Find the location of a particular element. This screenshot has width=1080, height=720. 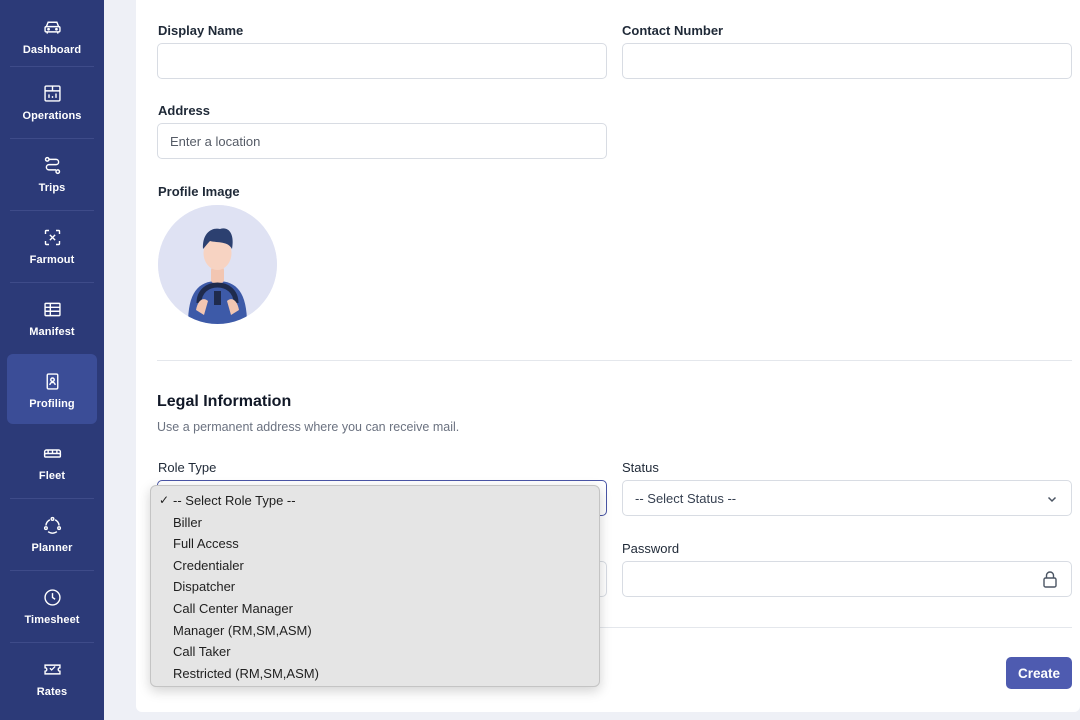

sidebar-item-label: Timesheet is located at coordinates (52, 619).